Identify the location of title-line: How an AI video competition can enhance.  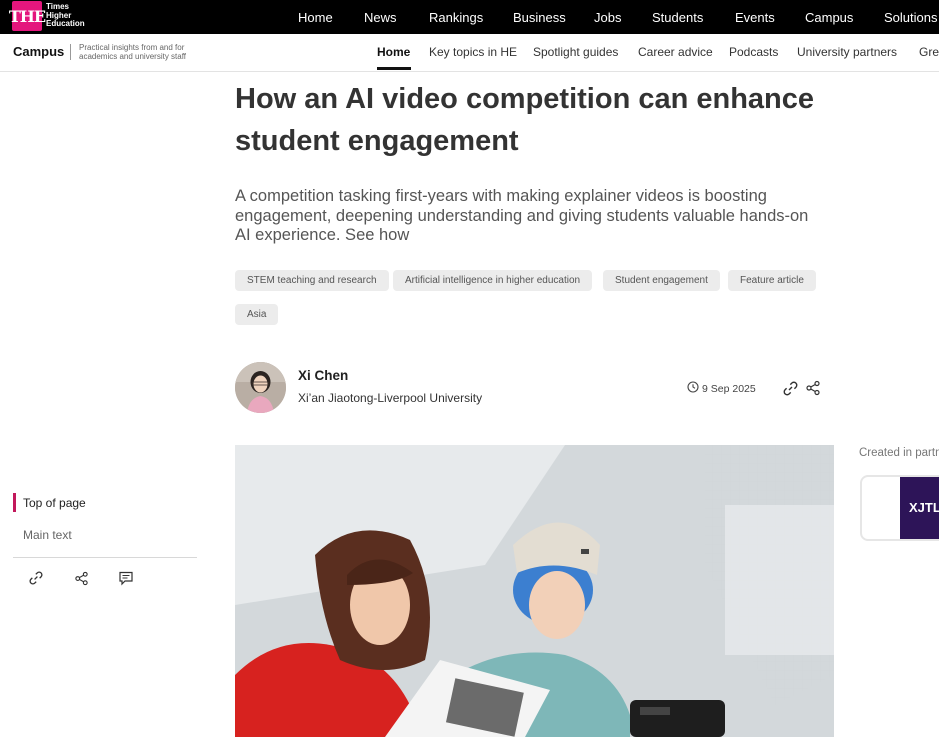
(525, 99).